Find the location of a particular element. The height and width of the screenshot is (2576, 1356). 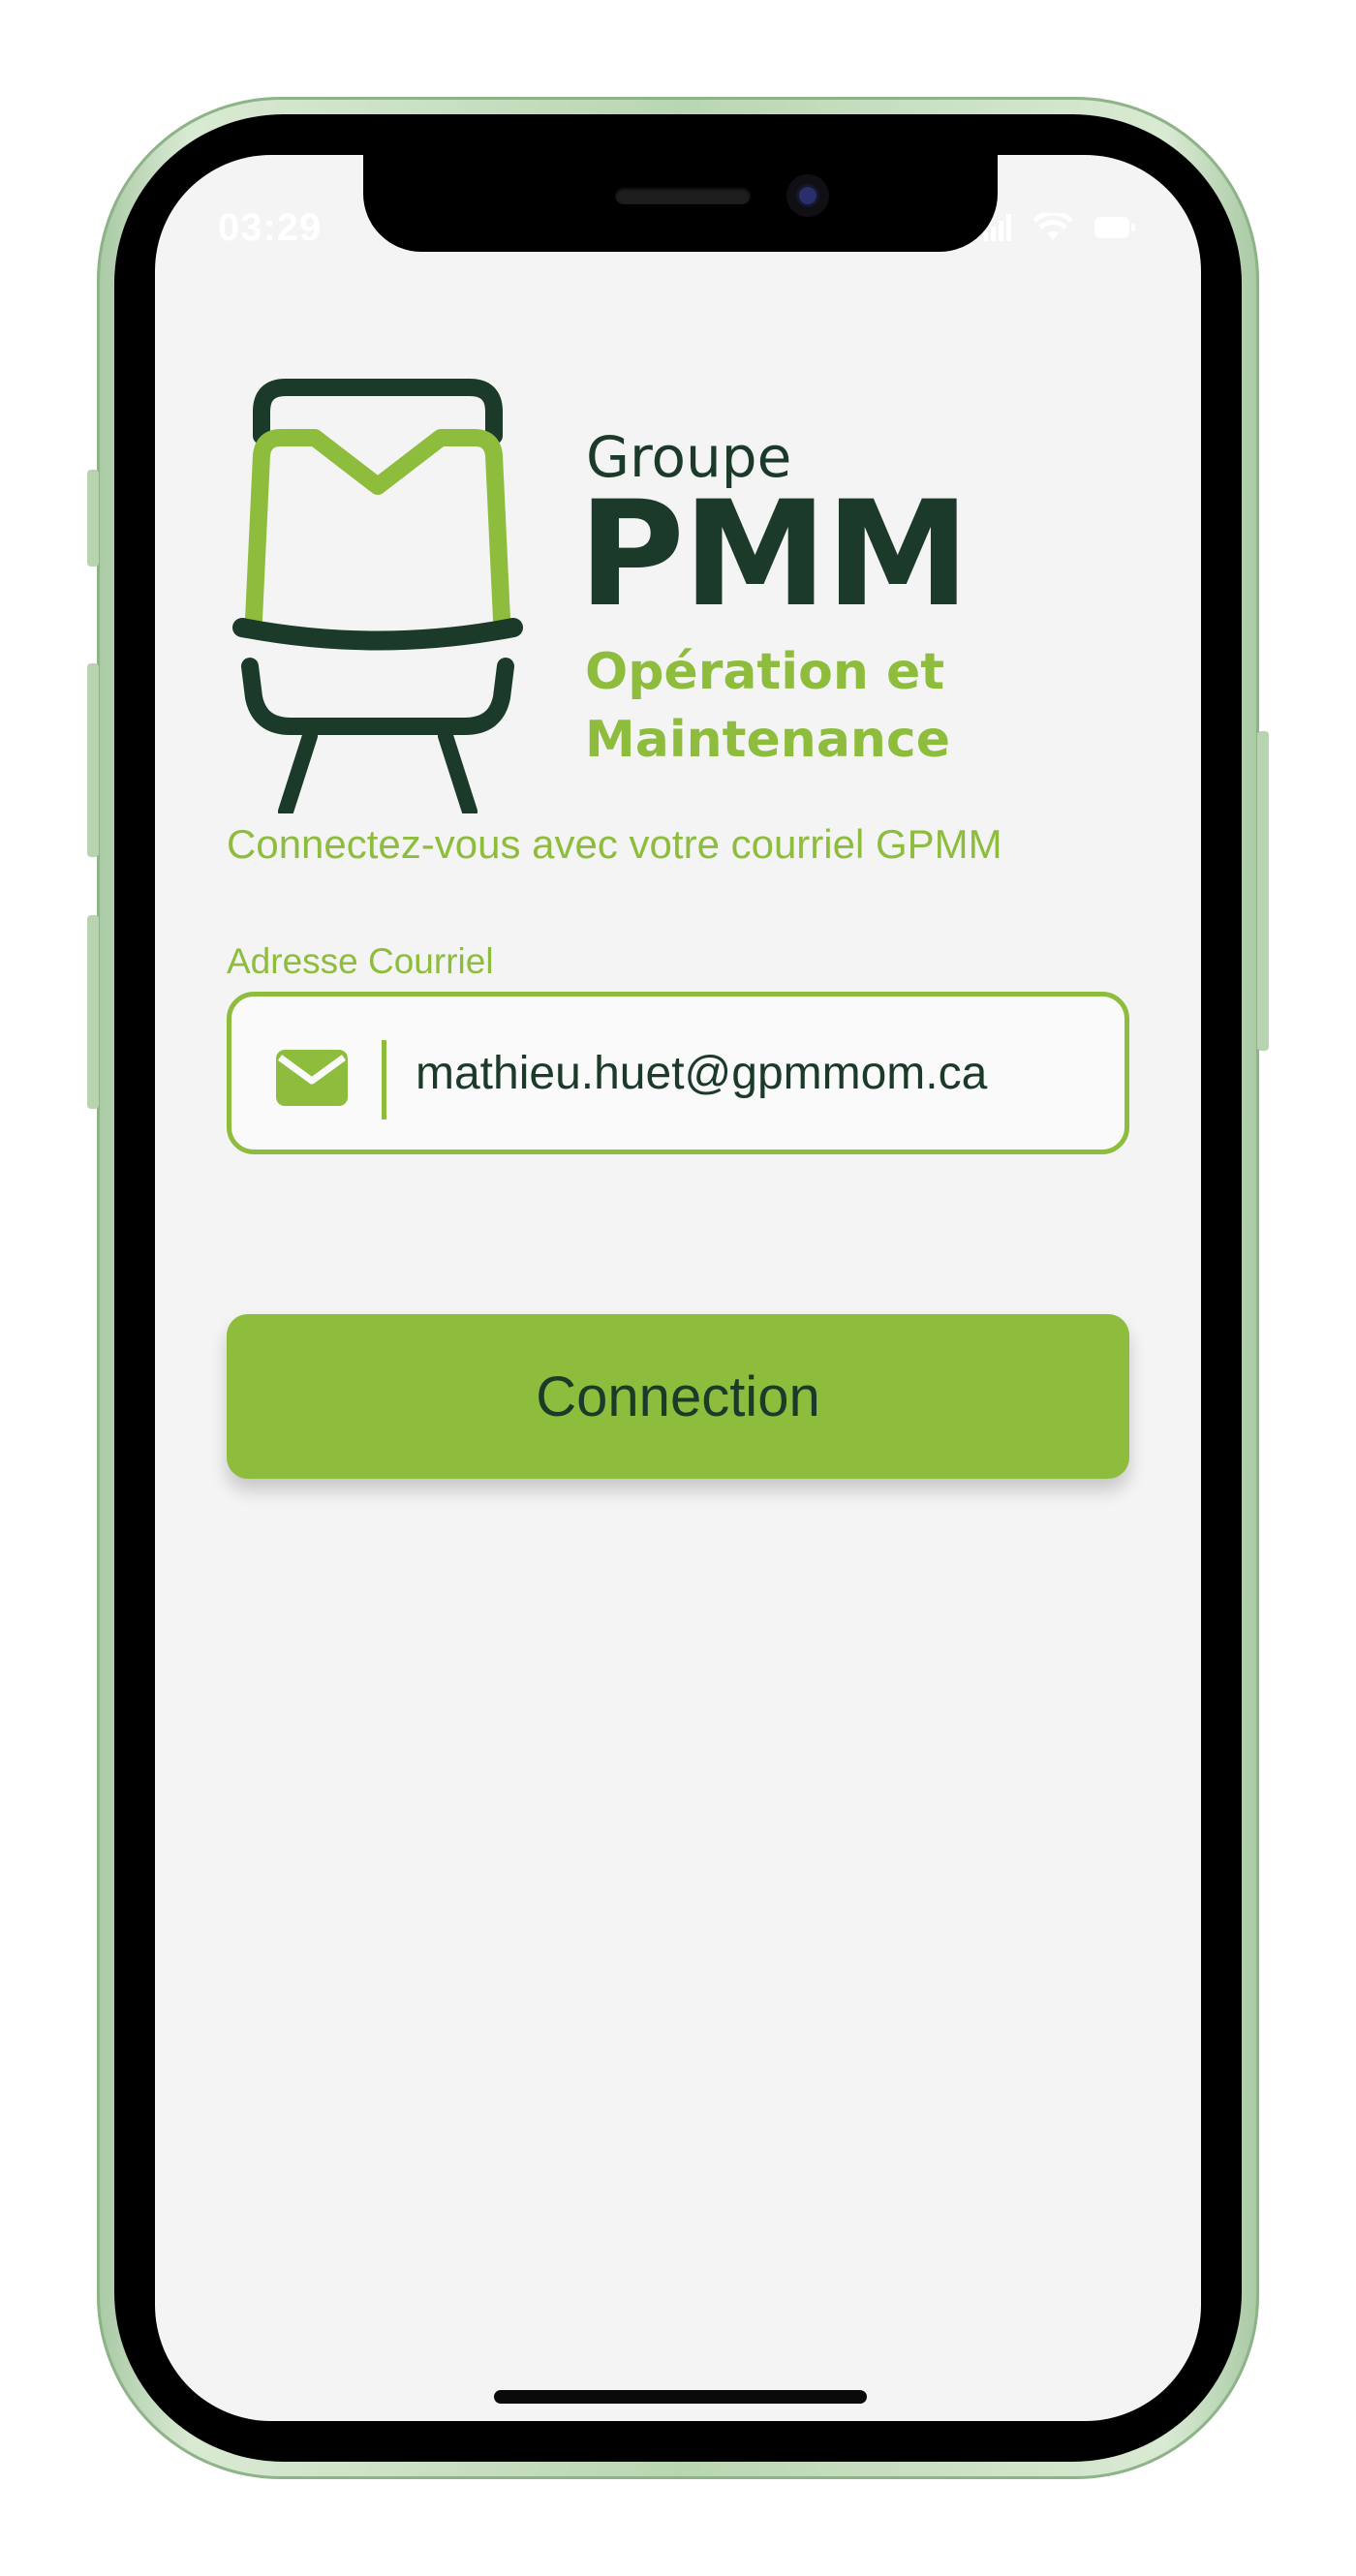

field-divider is located at coordinates (384, 1079).